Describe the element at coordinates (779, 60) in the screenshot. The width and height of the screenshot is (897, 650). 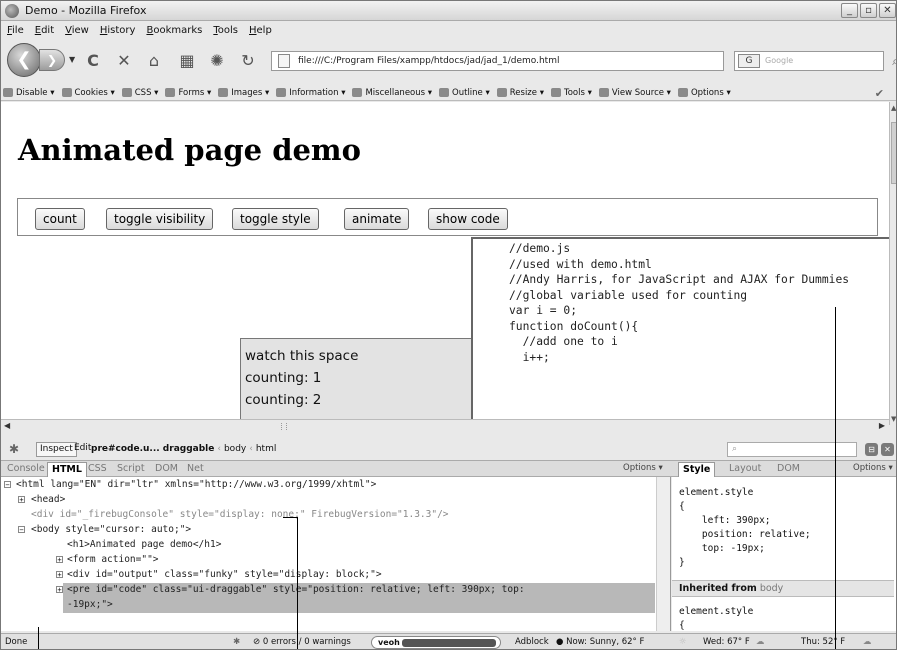
I see `search-placeholder: Google` at that location.